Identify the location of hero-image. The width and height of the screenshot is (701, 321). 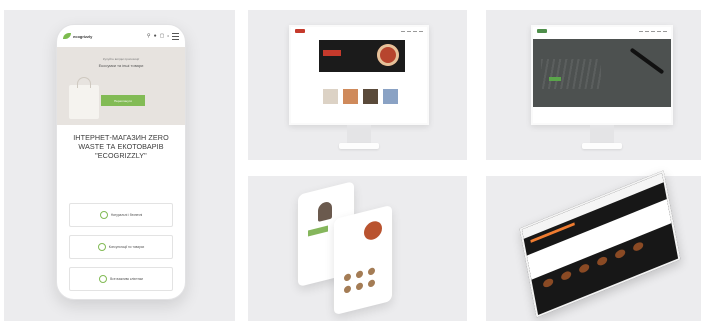
(602, 73).